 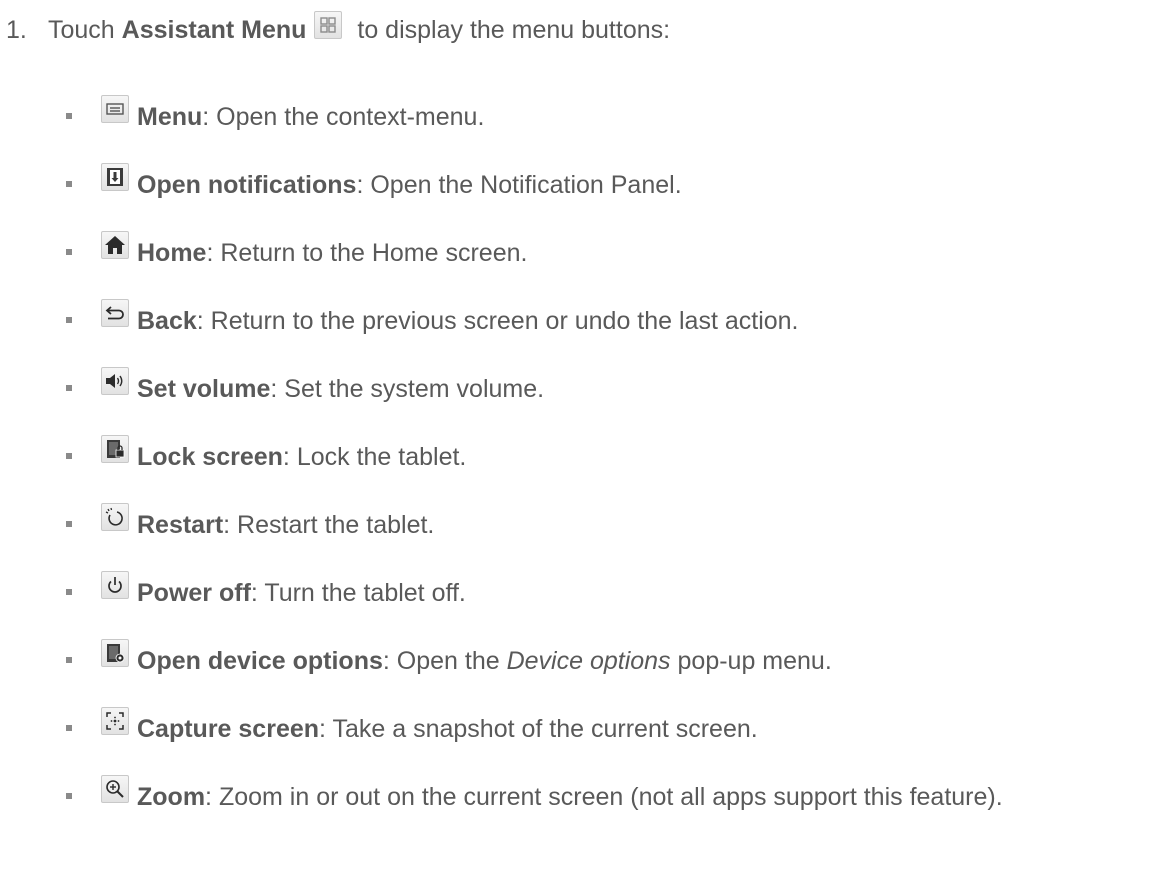 I want to click on volume-icon, so click(x=115, y=381).